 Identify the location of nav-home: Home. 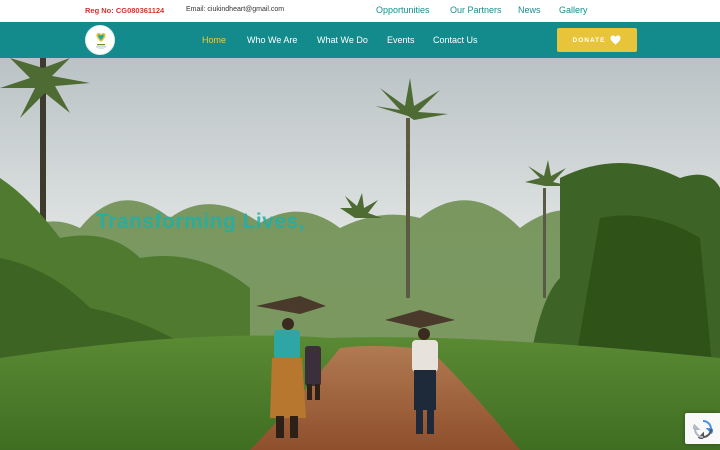
(214, 40).